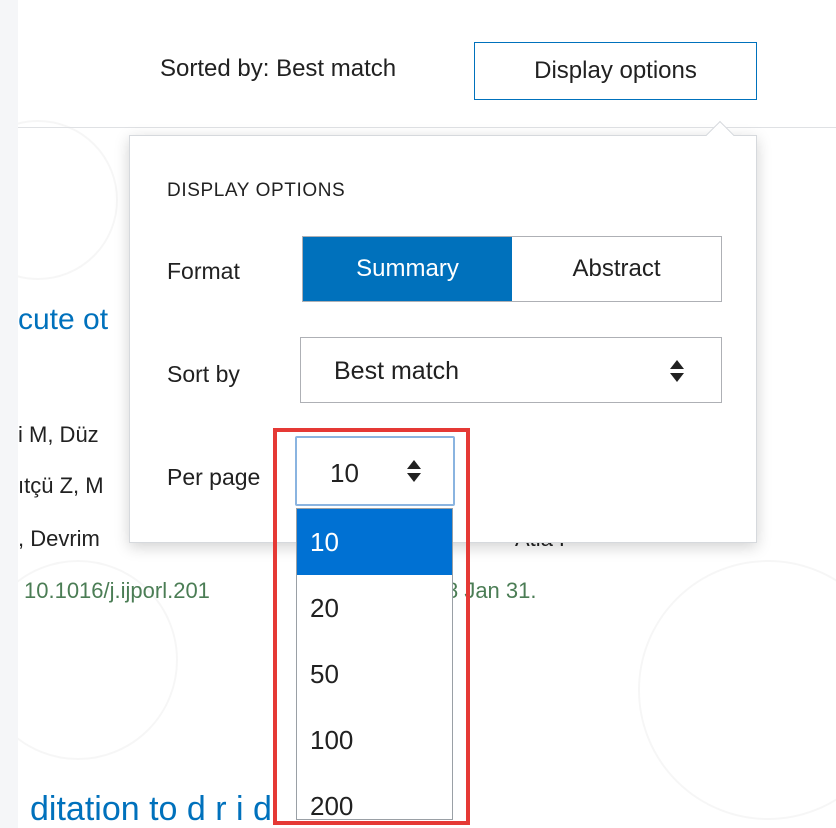  What do you see at coordinates (256, 190) in the screenshot?
I see `popover-heading: DISPLAY OPTIONS` at bounding box center [256, 190].